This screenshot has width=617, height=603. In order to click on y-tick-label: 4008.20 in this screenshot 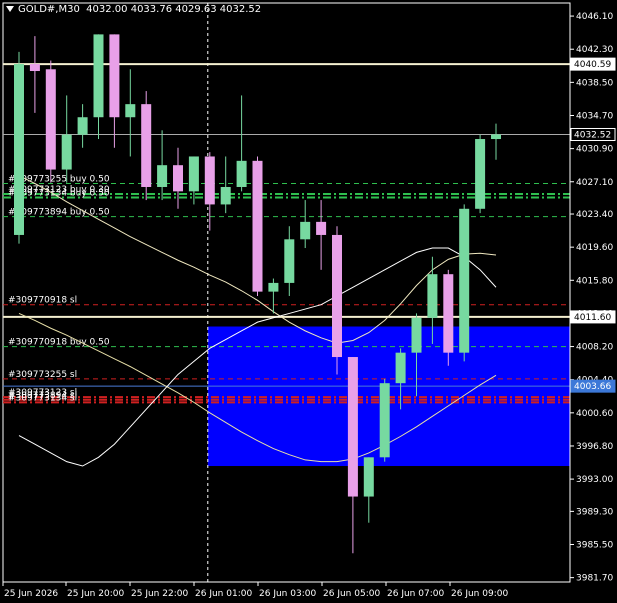, I will do `click(594, 348)`.